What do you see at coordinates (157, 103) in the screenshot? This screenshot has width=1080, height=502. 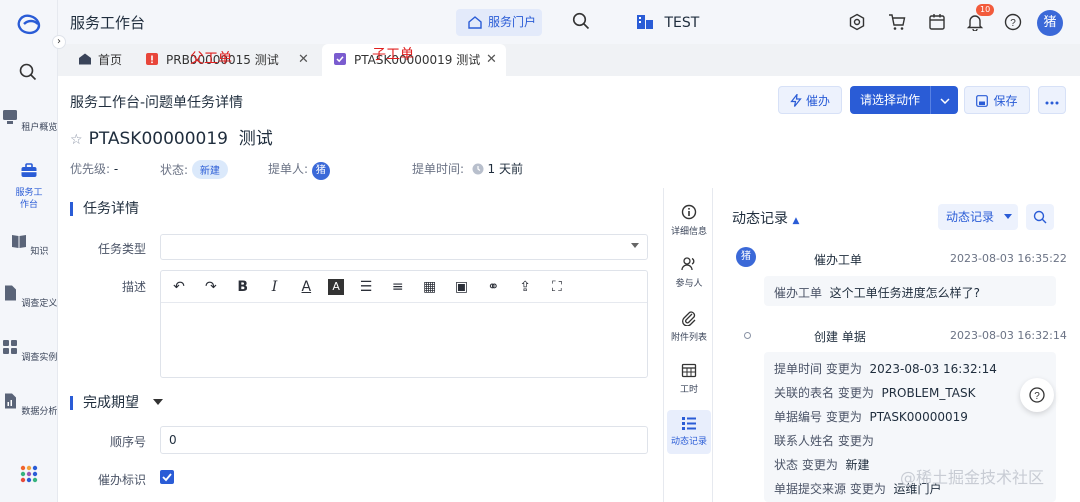 I see `page-heading: 服务工作台-问题单任务详情` at bounding box center [157, 103].